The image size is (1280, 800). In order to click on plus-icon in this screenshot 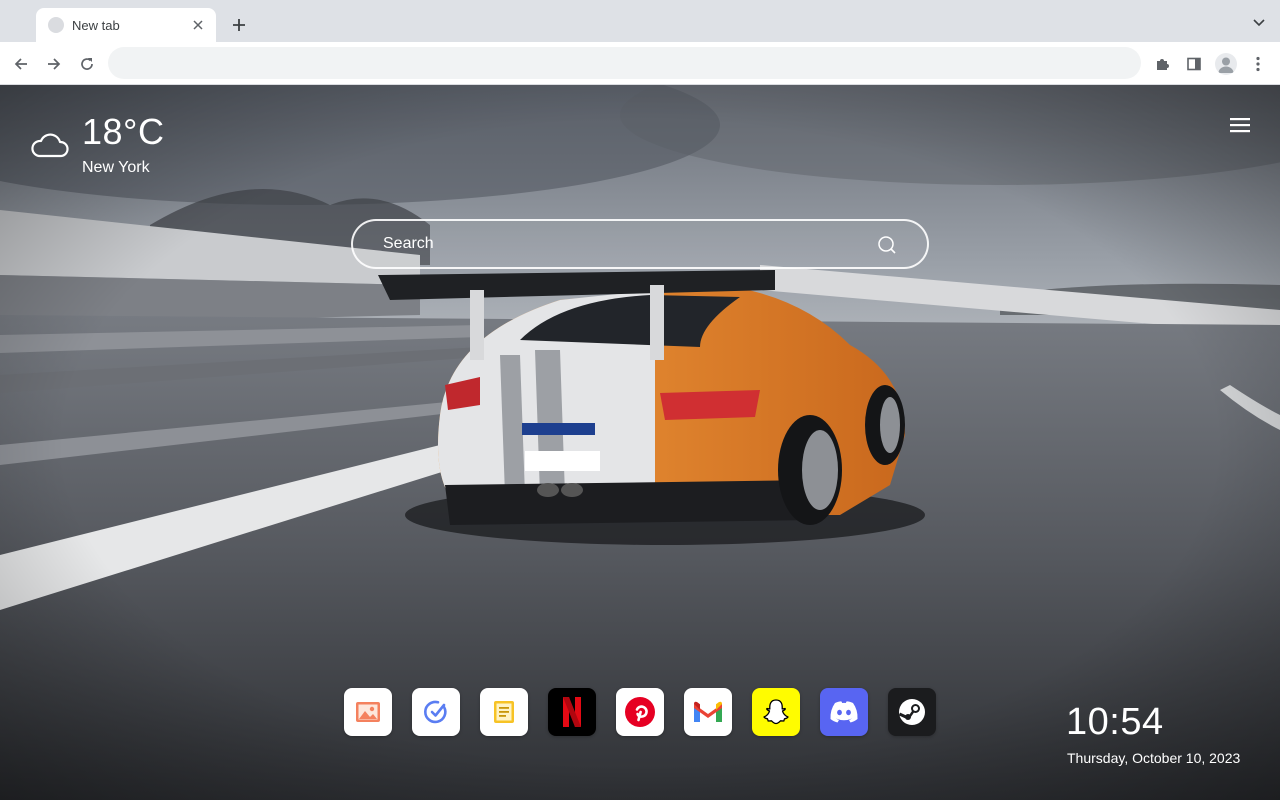, I will do `click(239, 25)`.